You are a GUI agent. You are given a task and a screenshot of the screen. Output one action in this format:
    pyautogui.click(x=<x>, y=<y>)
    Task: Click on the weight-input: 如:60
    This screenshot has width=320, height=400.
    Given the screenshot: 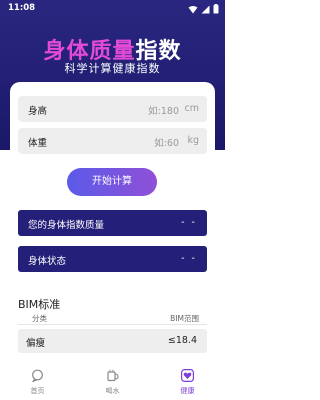 What is the action you would take?
    pyautogui.click(x=166, y=142)
    